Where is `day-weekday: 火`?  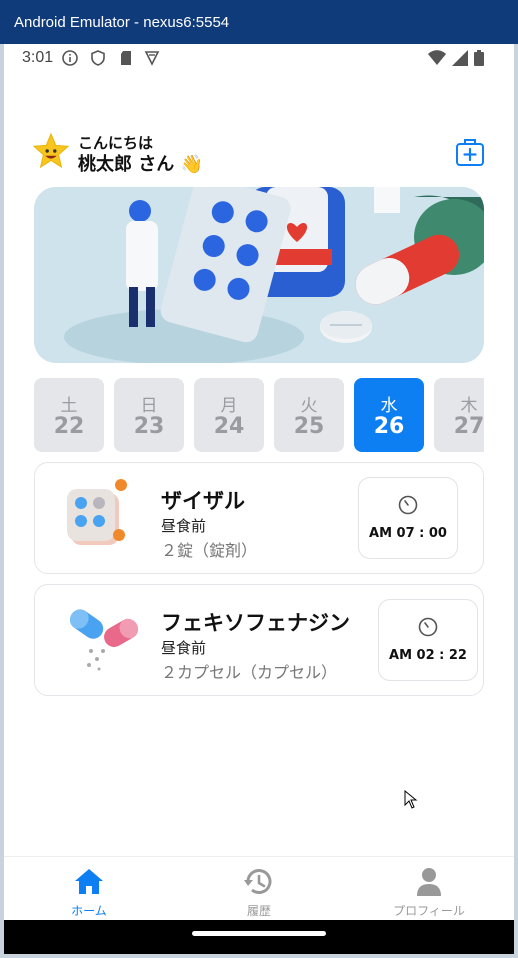 day-weekday: 火 is located at coordinates (309, 406).